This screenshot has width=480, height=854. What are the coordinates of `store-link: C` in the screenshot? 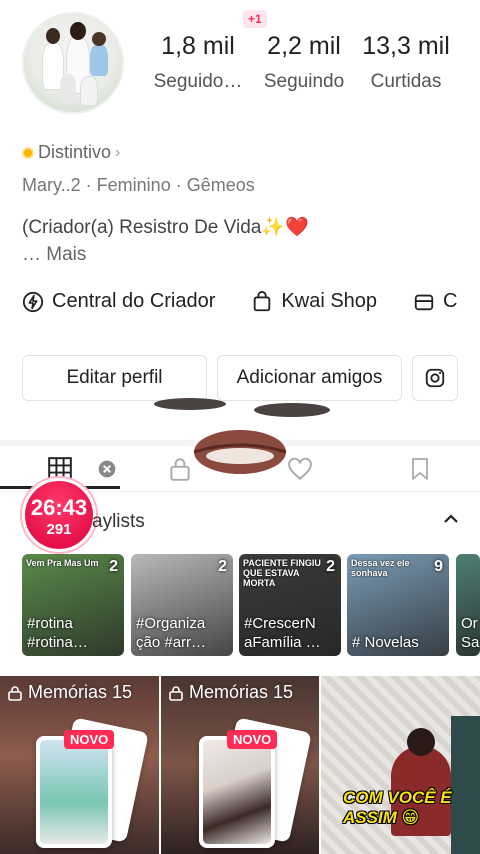 It's located at (435, 301).